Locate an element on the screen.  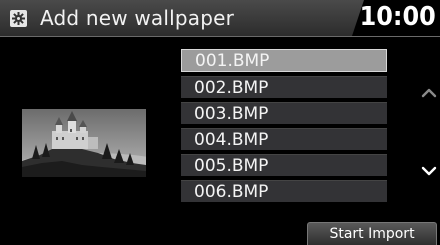
clock: 10:00 is located at coordinates (397, 17).